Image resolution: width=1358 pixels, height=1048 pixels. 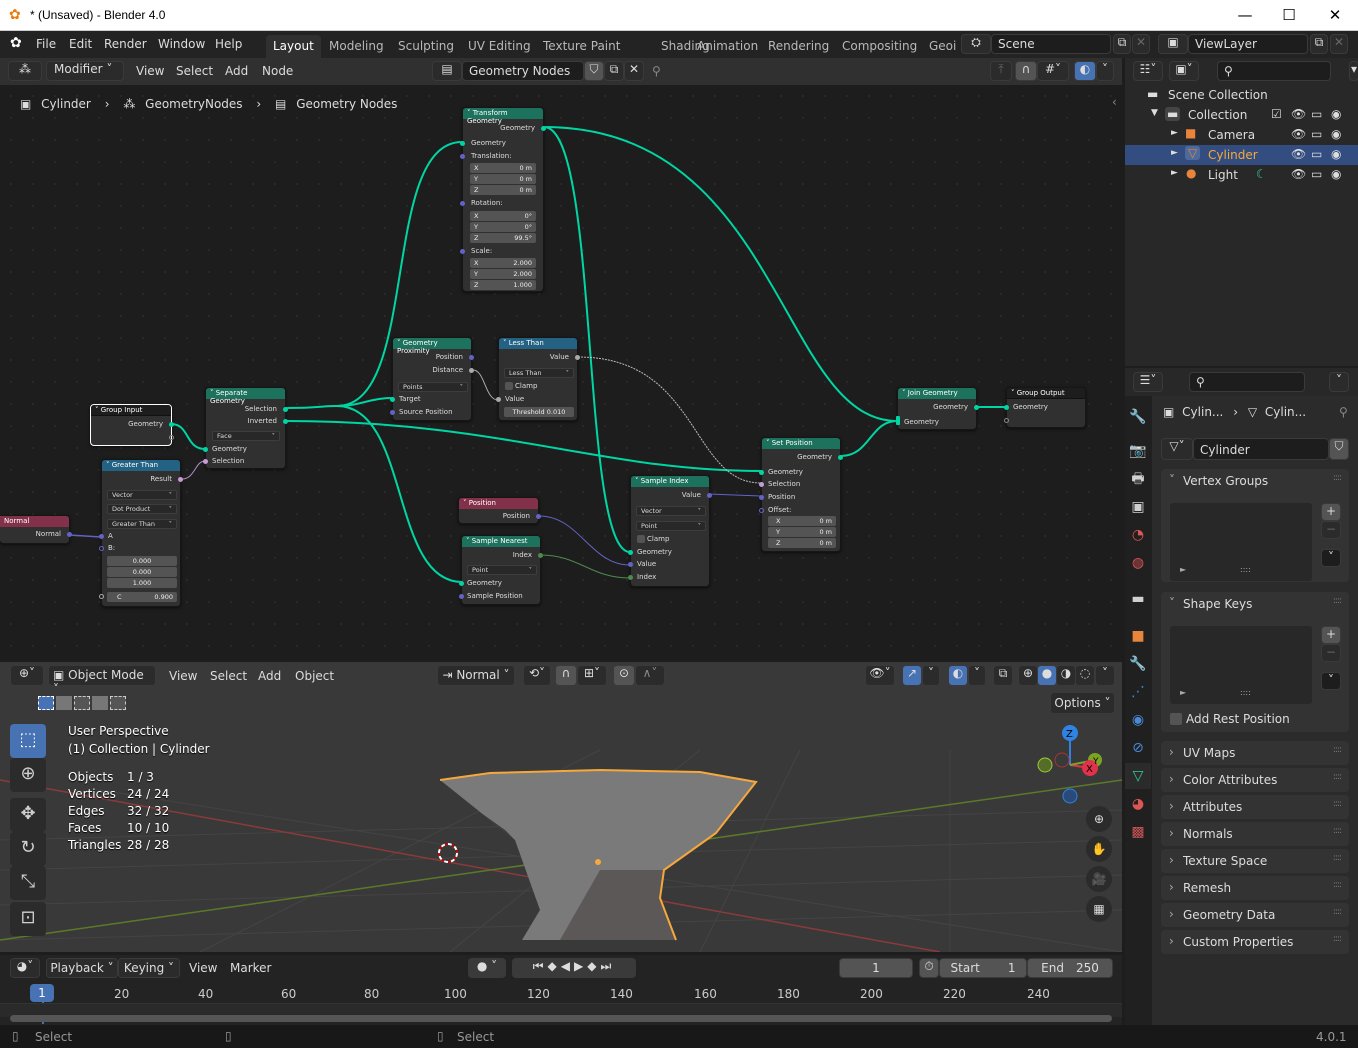 I want to click on offset-y: Y0 m, so click(x=802, y=532).